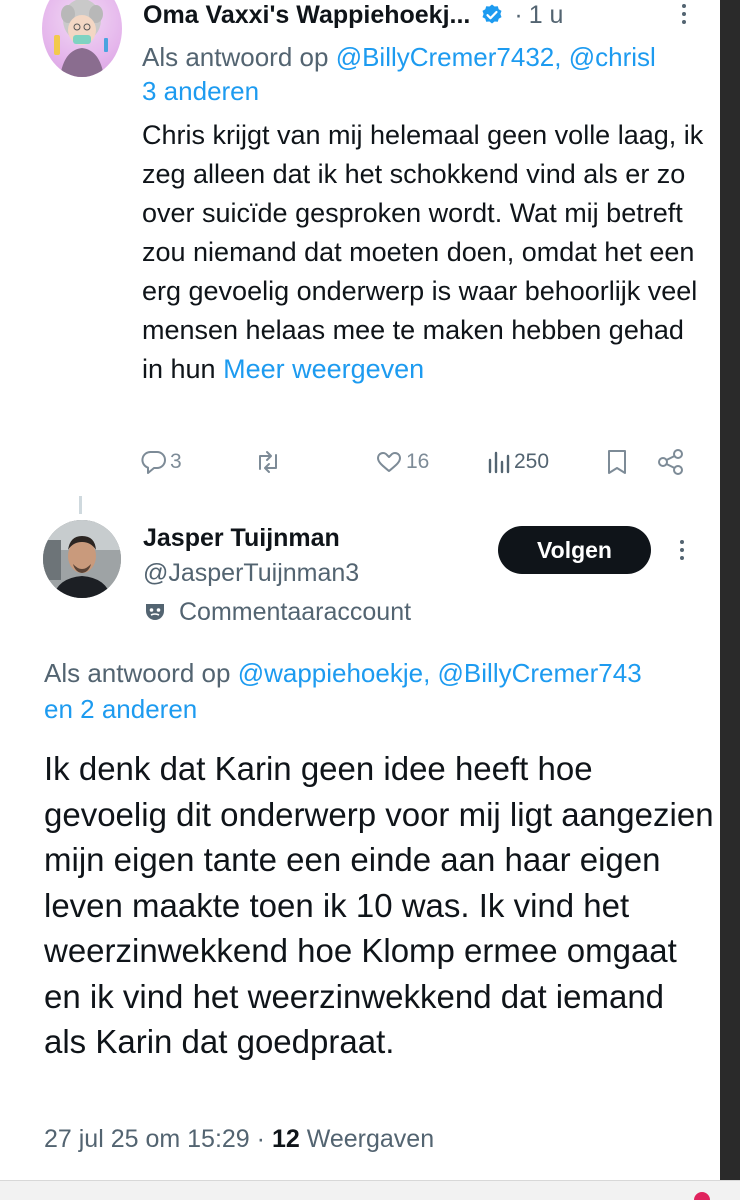 The height and width of the screenshot is (1200, 740). What do you see at coordinates (323, 369) in the screenshot?
I see `show-more-link: Meer weergeven` at bounding box center [323, 369].